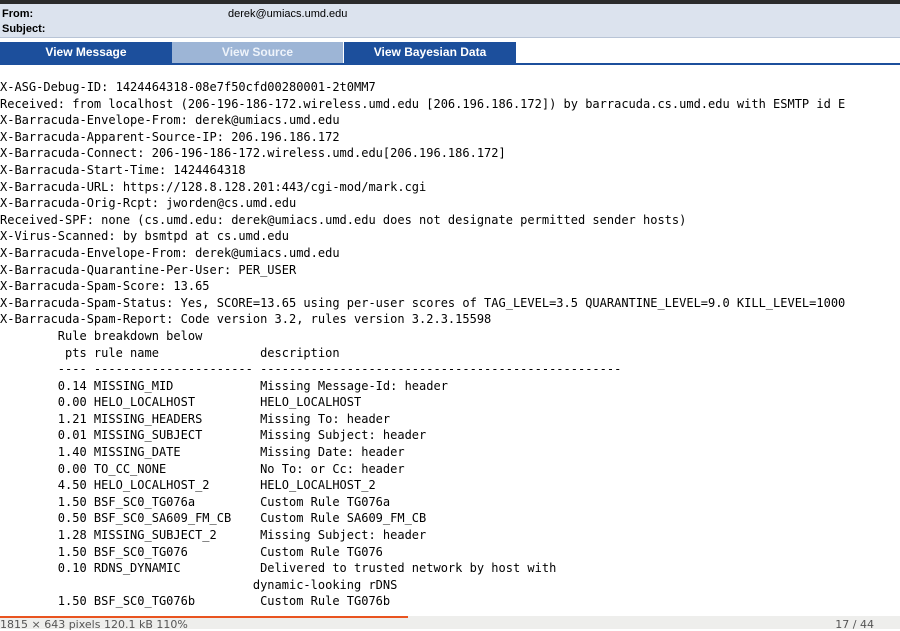 This screenshot has width=900, height=631. Describe the element at coordinates (123, 169) in the screenshot. I see `source-line: X-Barracuda-Start-Time: 1424464318` at that location.